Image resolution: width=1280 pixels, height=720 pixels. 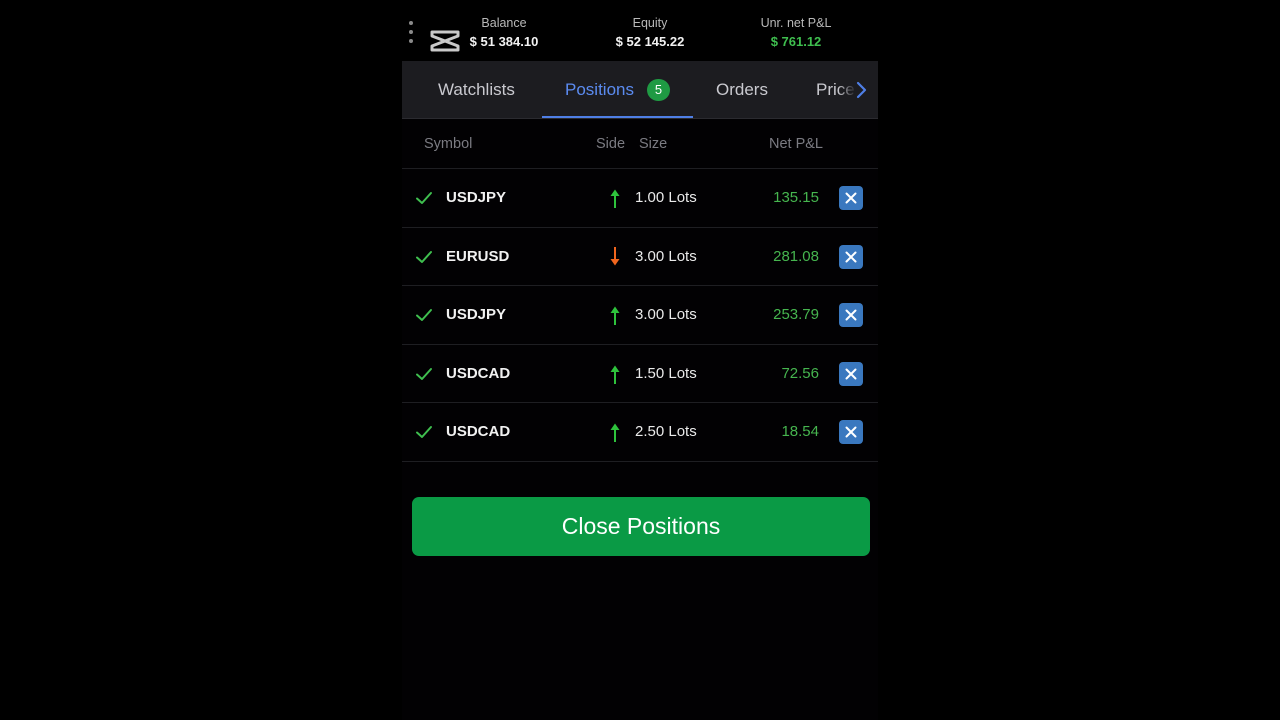 I want to click on tab-positions: Positions 5, so click(x=617, y=89).